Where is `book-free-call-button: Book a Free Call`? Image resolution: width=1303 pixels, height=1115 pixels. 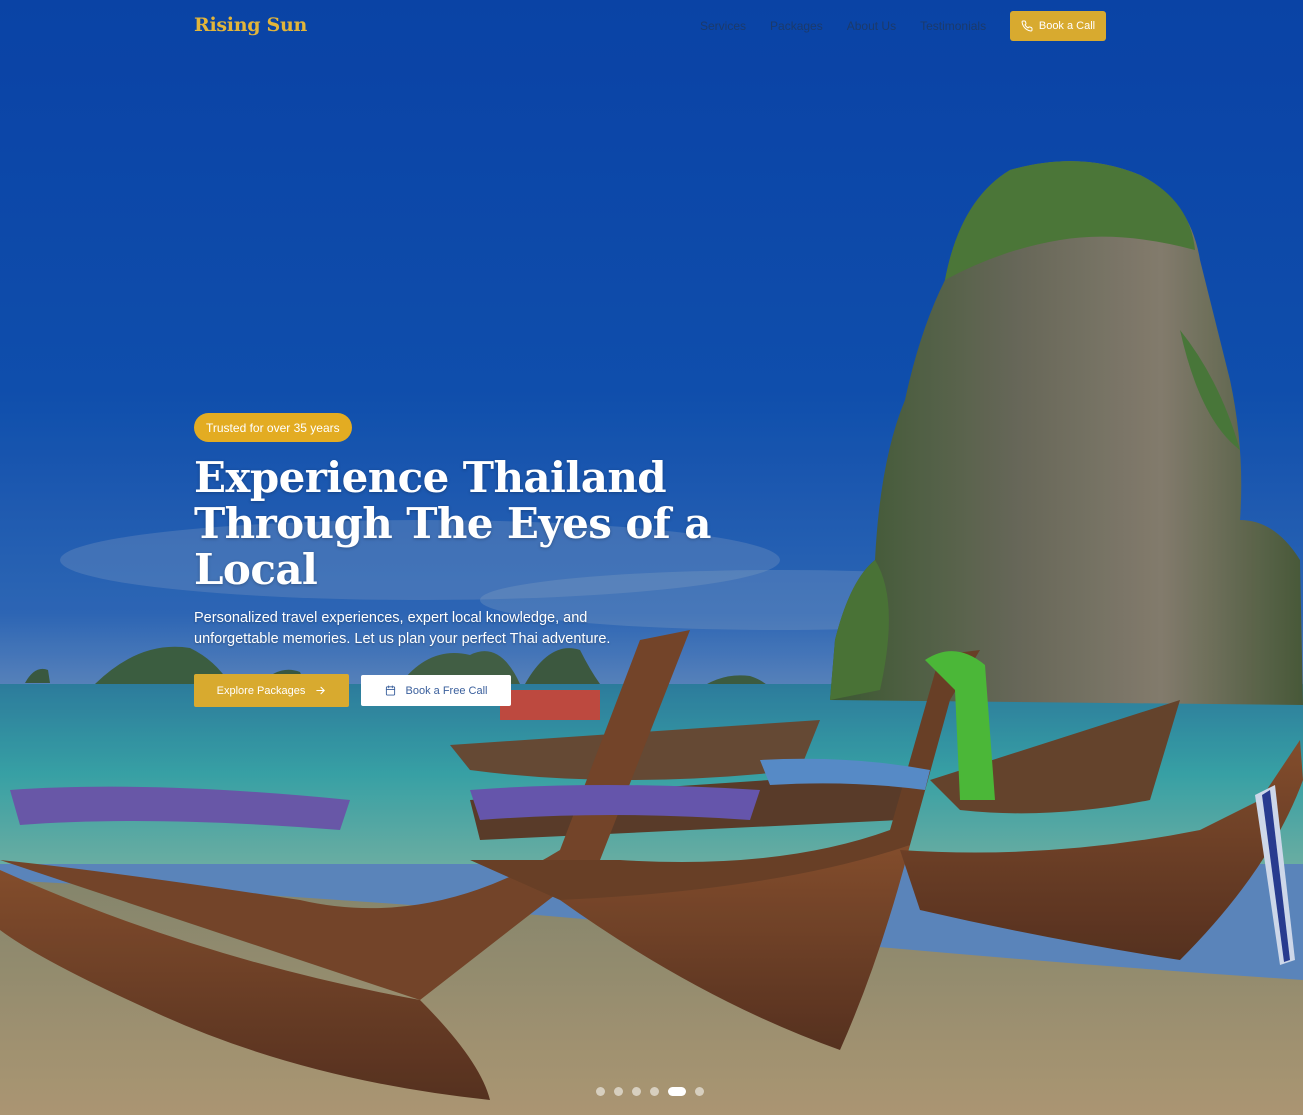
book-free-call-button: Book a Free Call is located at coordinates (436, 690).